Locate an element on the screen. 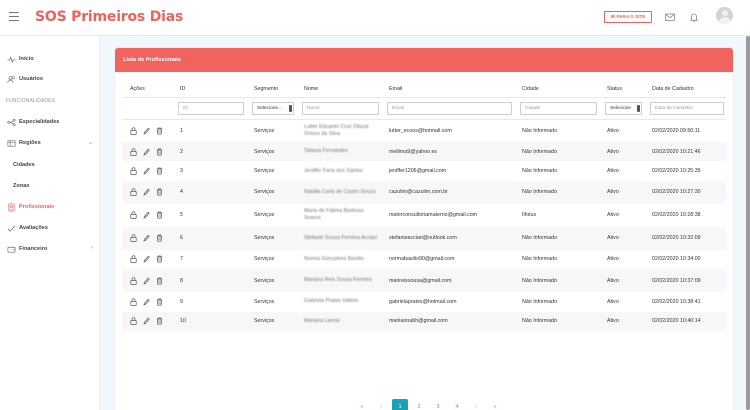  sidebar-item-financeiro: Financeiro ‹ is located at coordinates (50, 249).